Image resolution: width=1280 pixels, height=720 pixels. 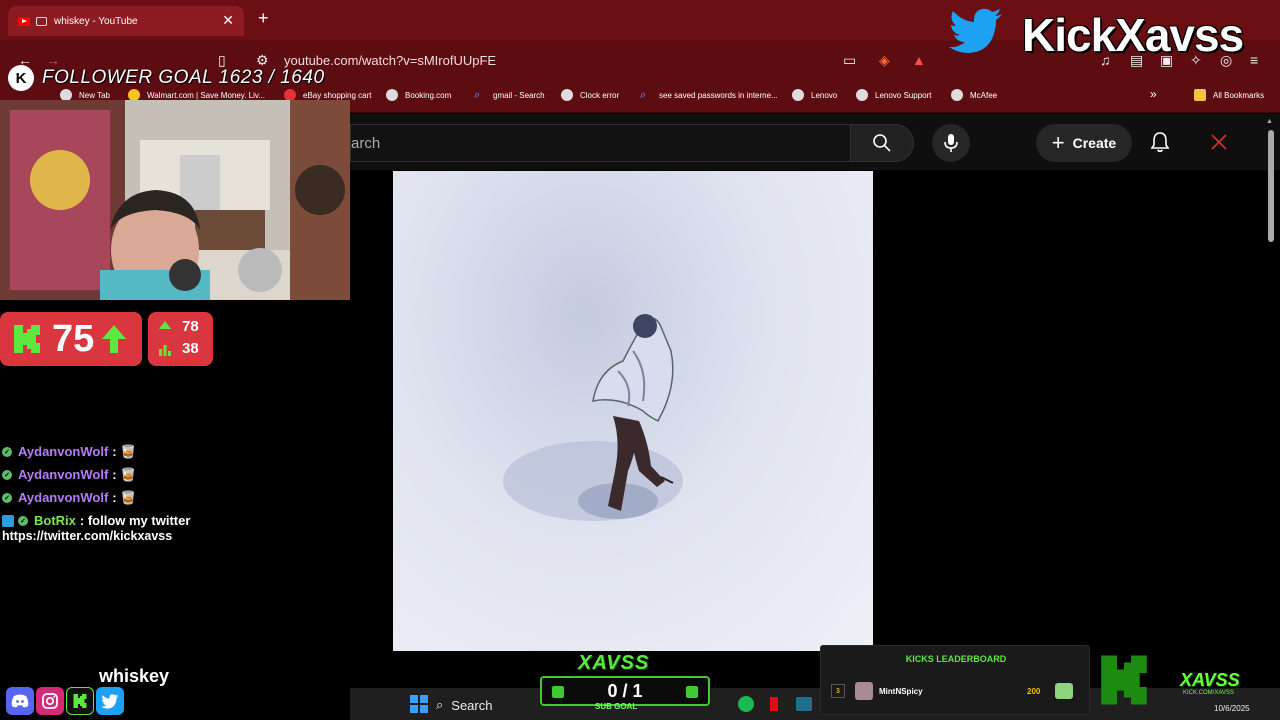 What do you see at coordinates (1064, 691) in the screenshot?
I see `shirt-icon` at bounding box center [1064, 691].